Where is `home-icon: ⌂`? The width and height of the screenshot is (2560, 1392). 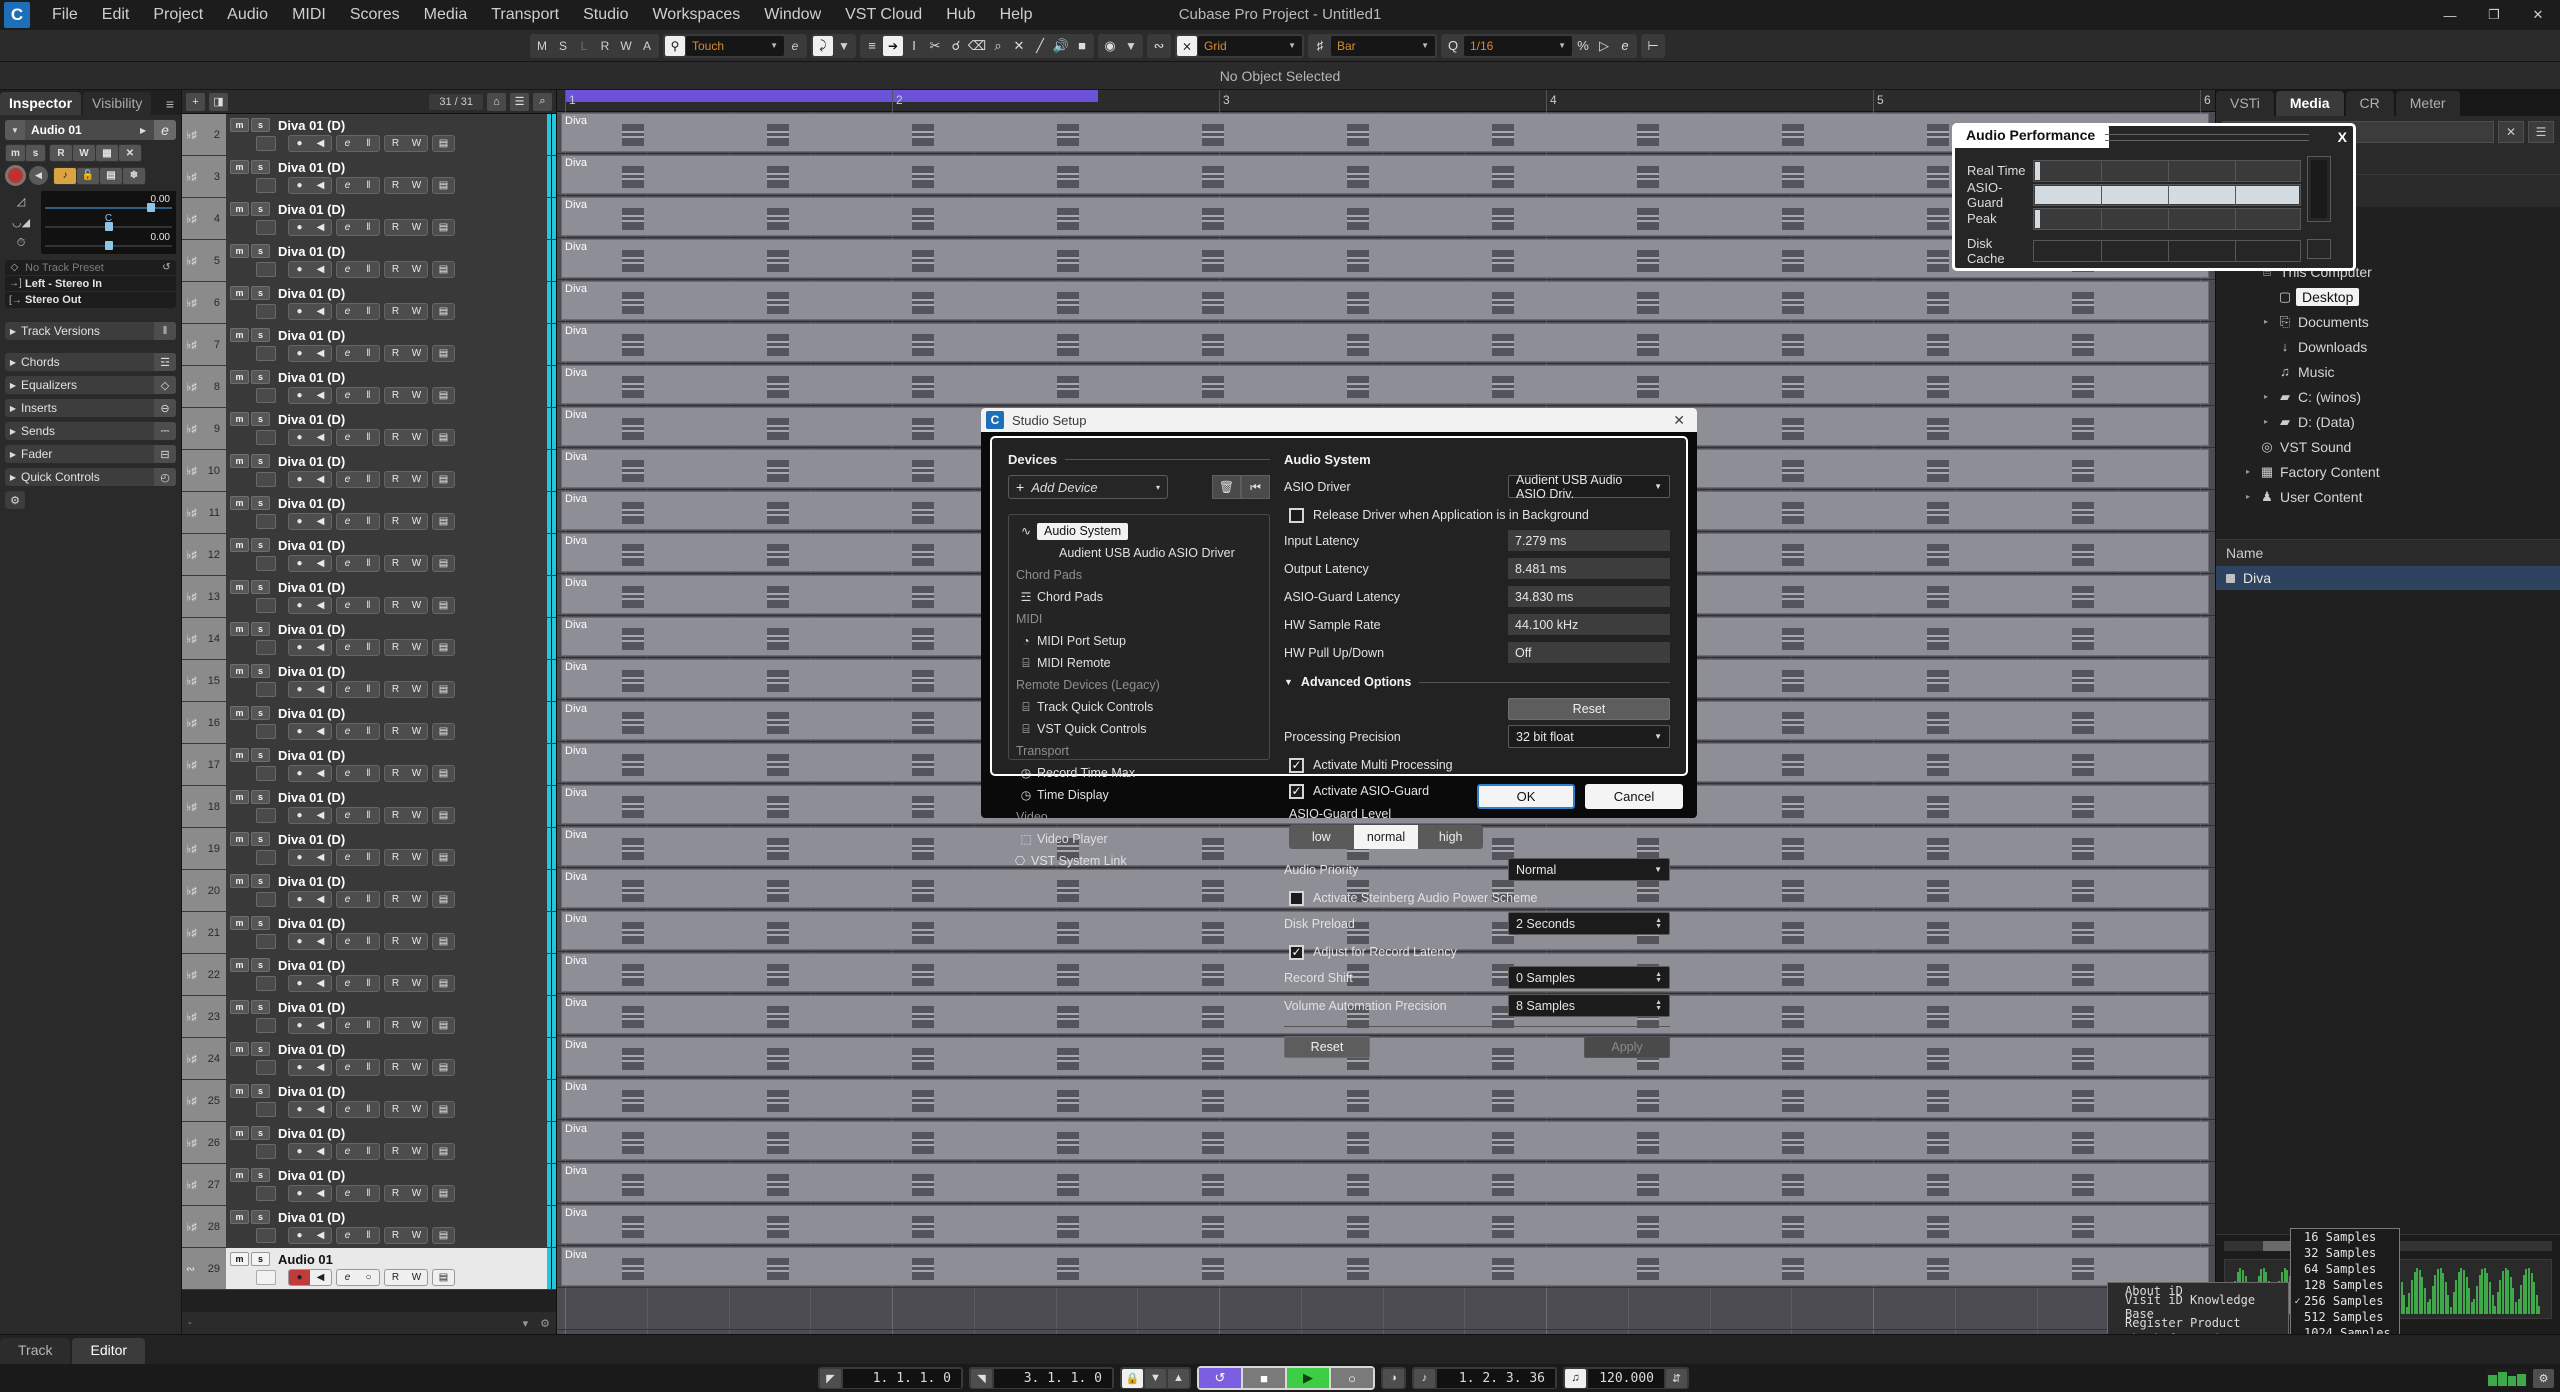
home-icon: ⌂ is located at coordinates (496, 101).